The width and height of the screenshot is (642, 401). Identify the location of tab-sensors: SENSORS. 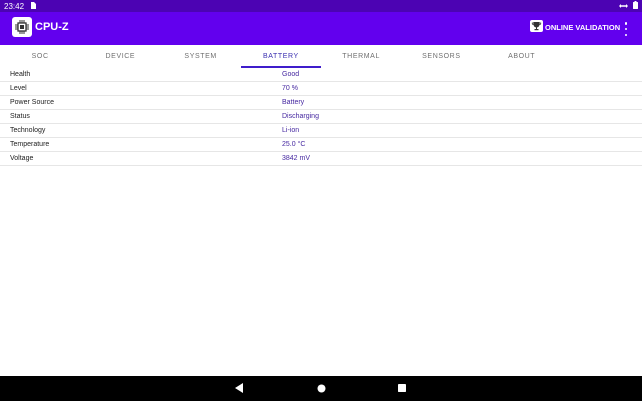
(441, 56).